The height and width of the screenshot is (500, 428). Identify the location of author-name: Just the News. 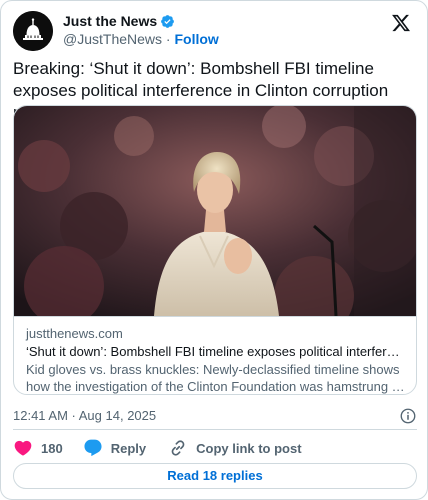
(110, 21).